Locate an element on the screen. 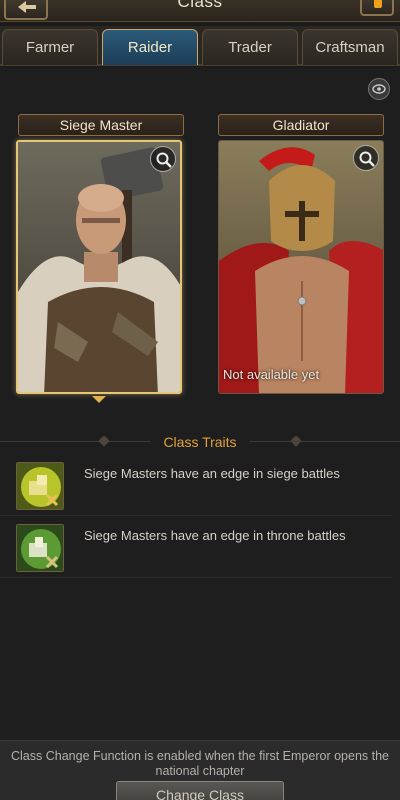  info-icon is located at coordinates (378, 4).